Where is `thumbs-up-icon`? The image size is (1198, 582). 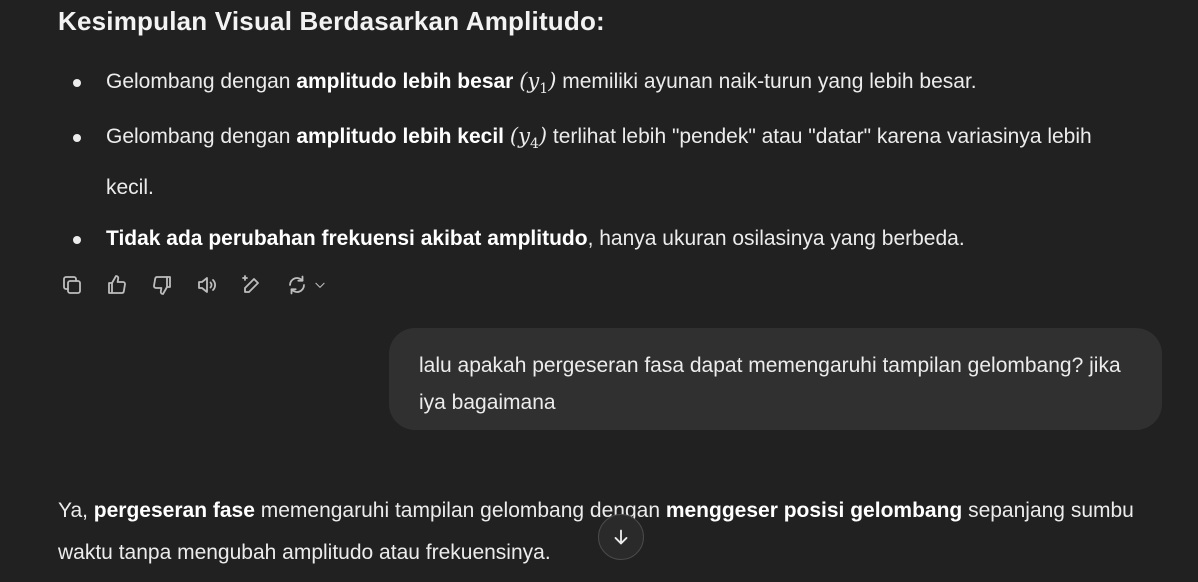 thumbs-up-icon is located at coordinates (117, 284).